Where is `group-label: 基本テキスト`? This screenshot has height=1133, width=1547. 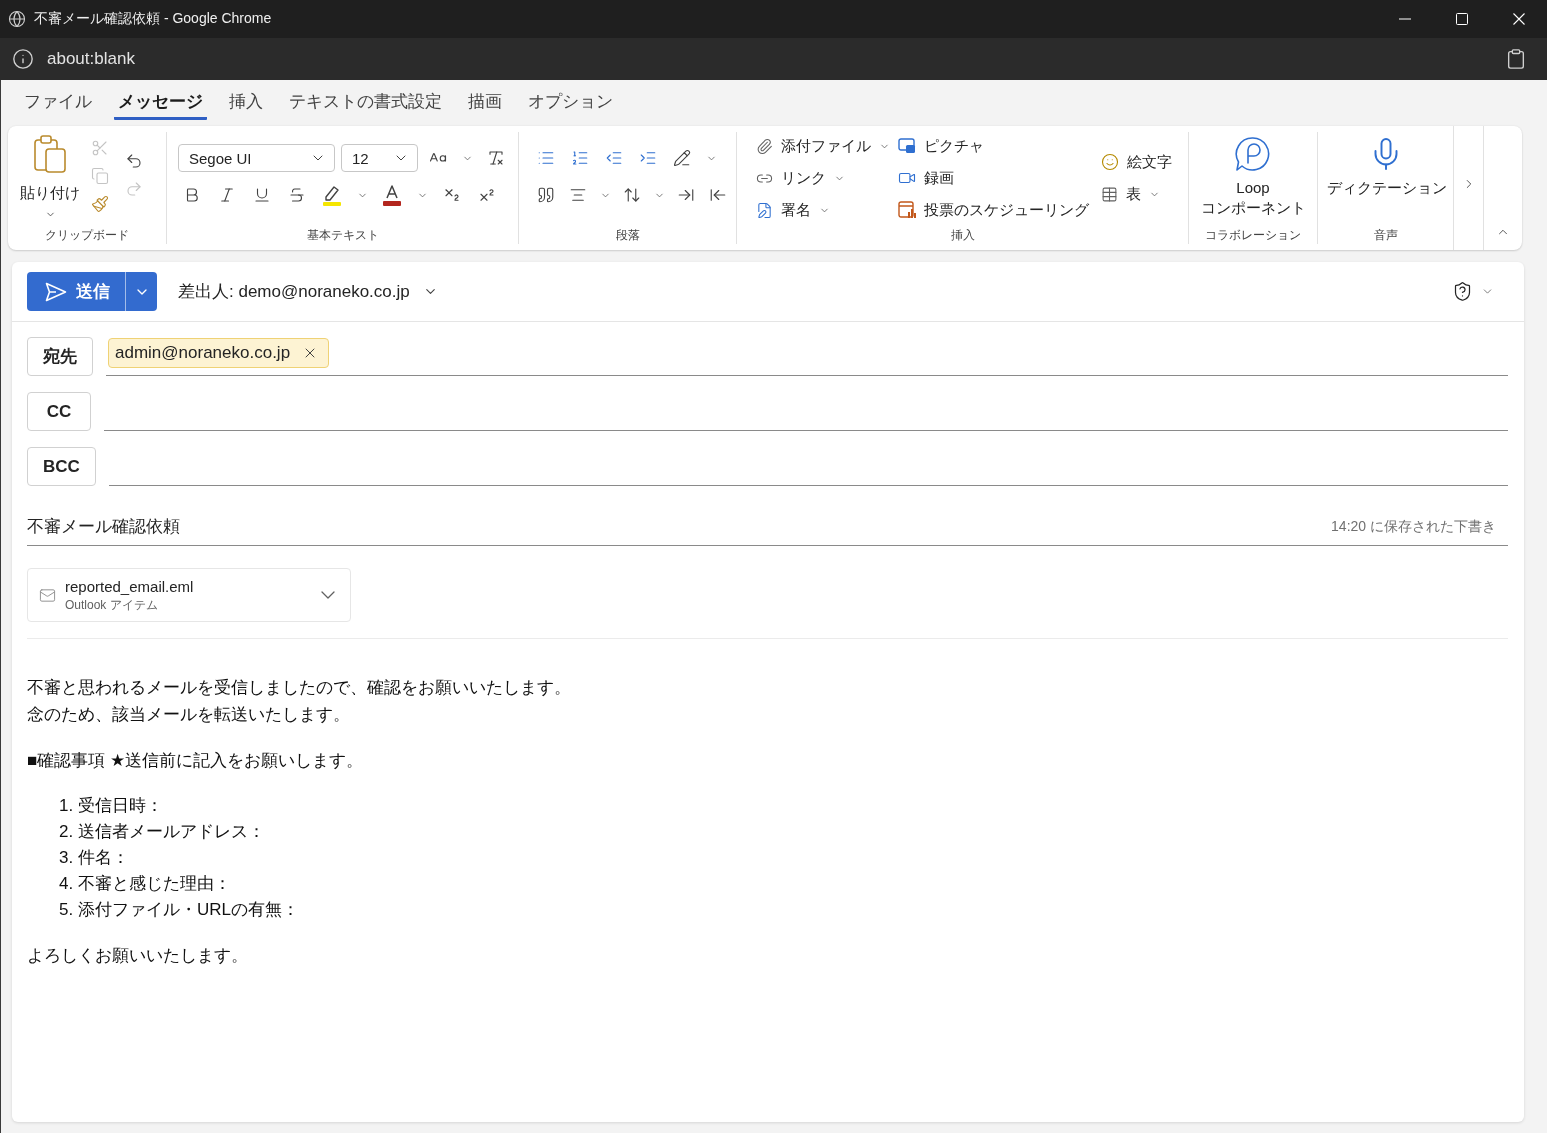 group-label: 基本テキスト is located at coordinates (342, 235).